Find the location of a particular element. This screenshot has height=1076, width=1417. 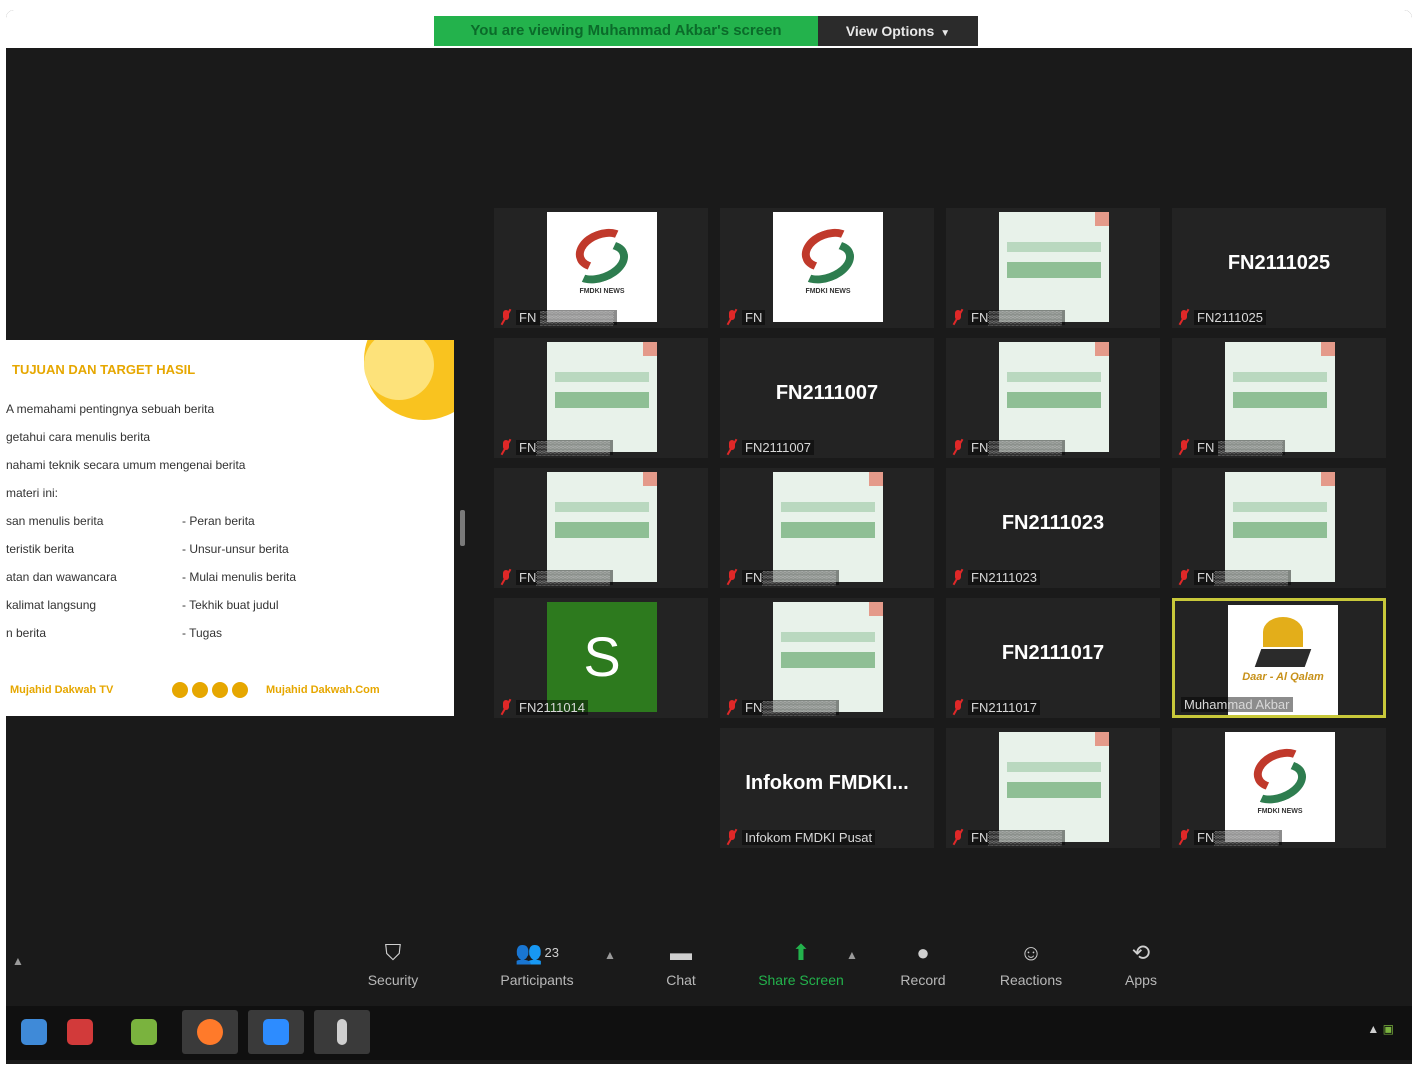

participant-tile: S FN2111014 is located at coordinates (601, 658).